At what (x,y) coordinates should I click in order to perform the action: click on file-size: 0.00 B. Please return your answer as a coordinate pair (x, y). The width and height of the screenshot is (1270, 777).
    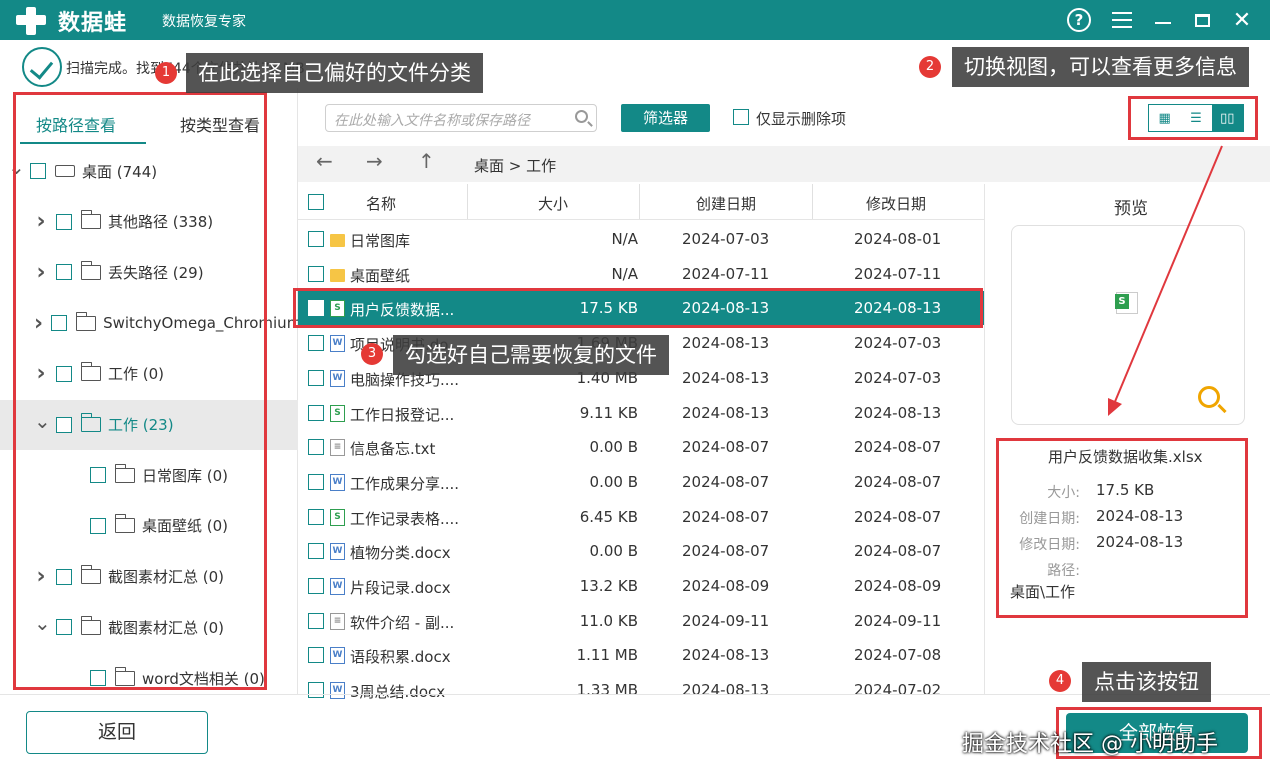
    Looking at the image, I should click on (613, 447).